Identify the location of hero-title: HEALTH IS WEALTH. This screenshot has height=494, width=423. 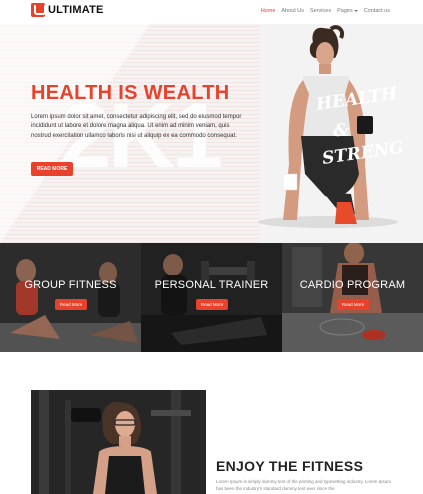
(130, 93).